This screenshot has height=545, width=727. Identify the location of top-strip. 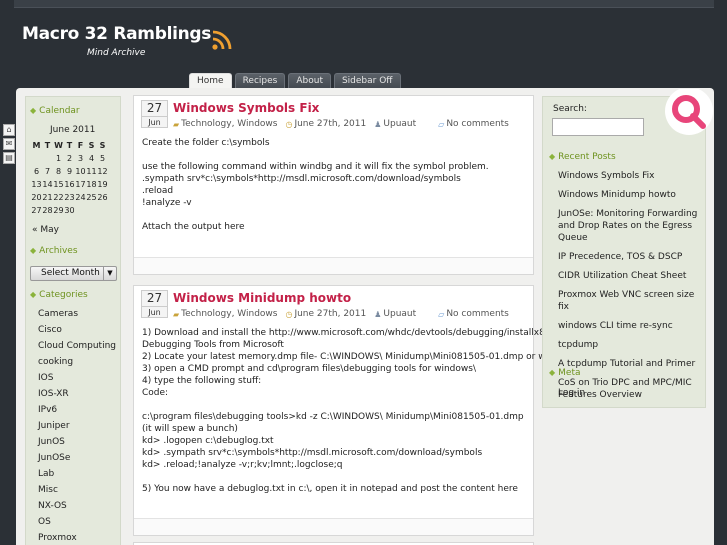
(364, 4).